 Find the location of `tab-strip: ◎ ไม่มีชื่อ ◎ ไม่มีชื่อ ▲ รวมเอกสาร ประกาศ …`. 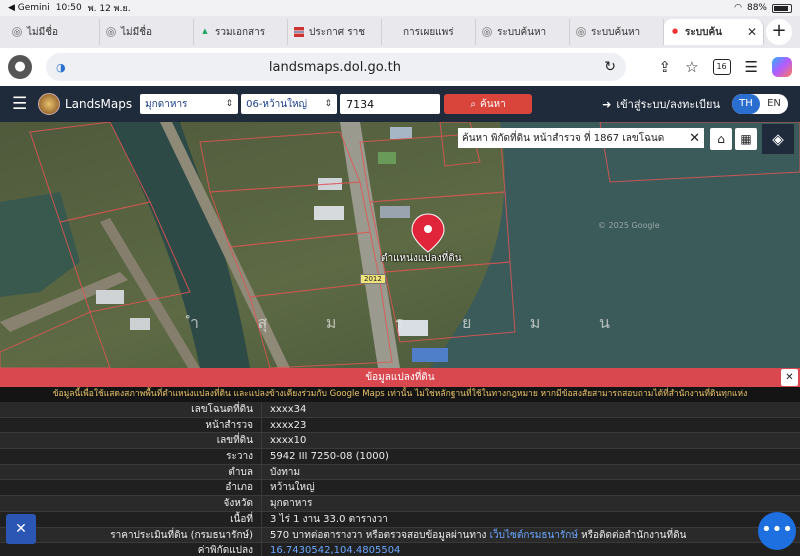

tab-strip: ◎ ไม่มีชื่อ ◎ ไม่มีชื่อ ▲ รวมเอกสาร ประกาศ … is located at coordinates (400, 32).